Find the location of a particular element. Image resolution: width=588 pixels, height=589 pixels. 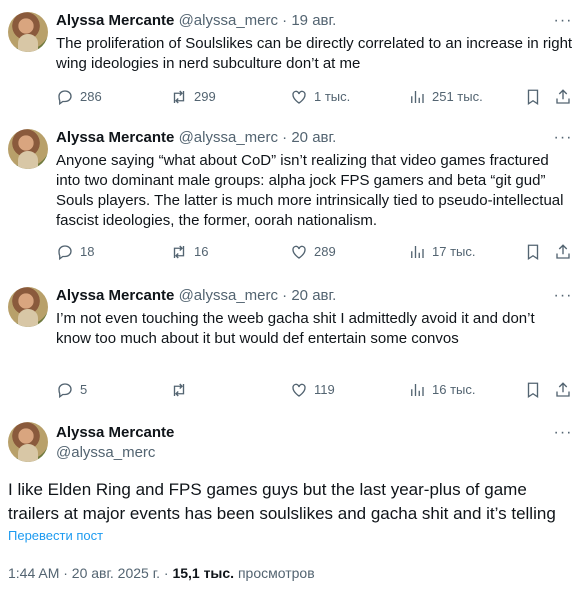

views-count: 17 тыс. is located at coordinates (454, 251).